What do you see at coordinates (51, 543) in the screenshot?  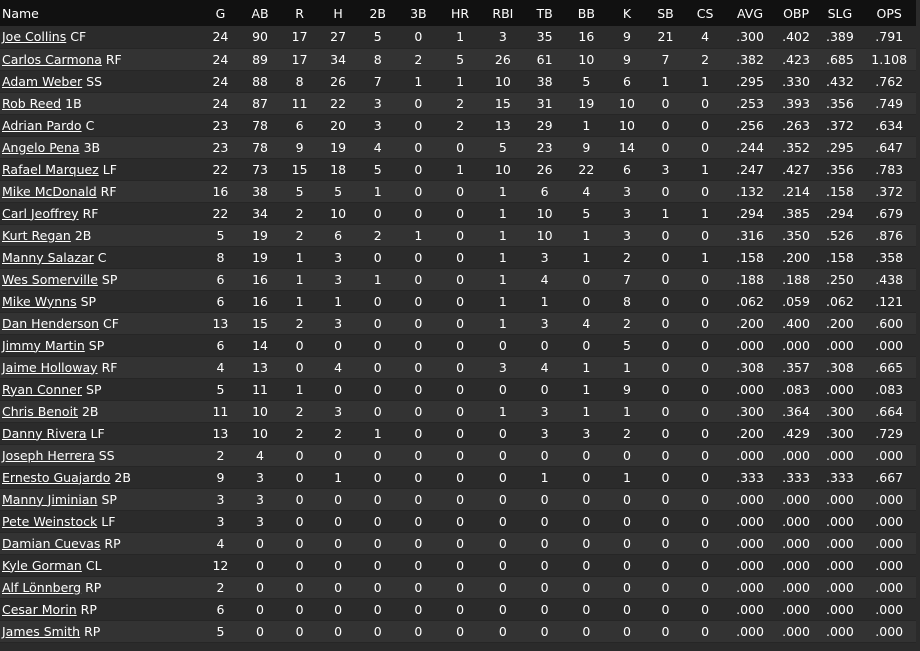 I see `player-link: Damian Cuevas` at bounding box center [51, 543].